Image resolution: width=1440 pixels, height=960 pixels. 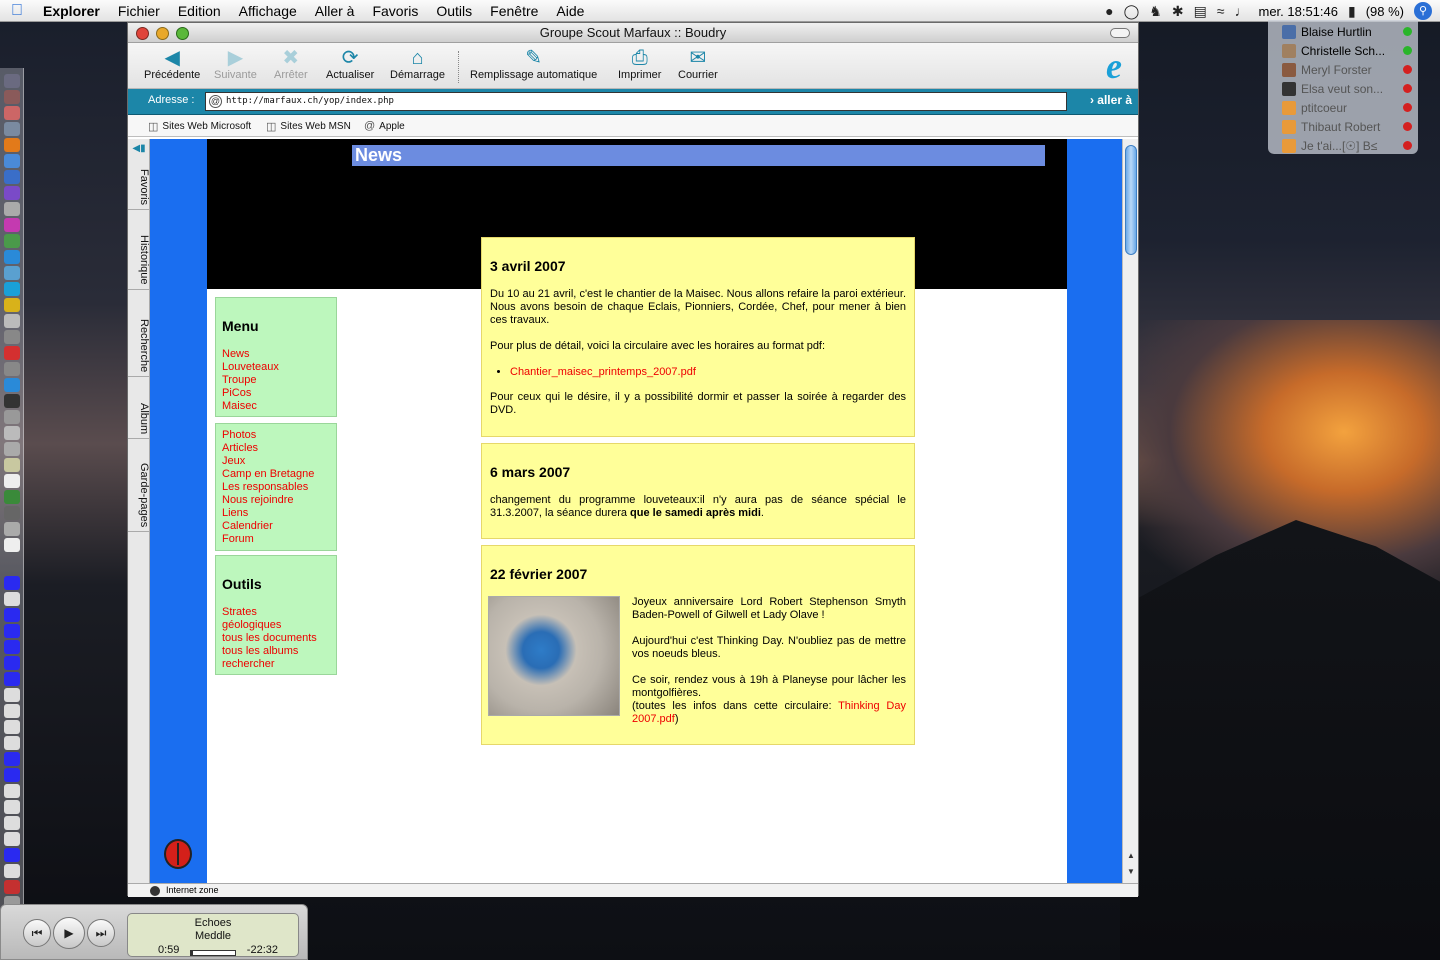 What do you see at coordinates (199, 11) in the screenshot?
I see `menu-edition: Edition` at bounding box center [199, 11].